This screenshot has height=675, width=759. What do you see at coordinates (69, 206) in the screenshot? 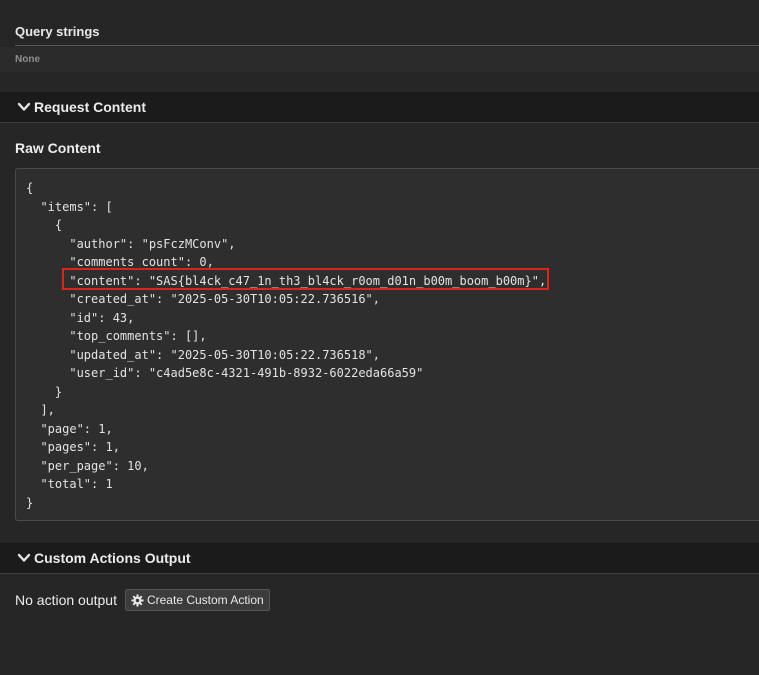
I see `code-line: "items": [` at bounding box center [69, 206].